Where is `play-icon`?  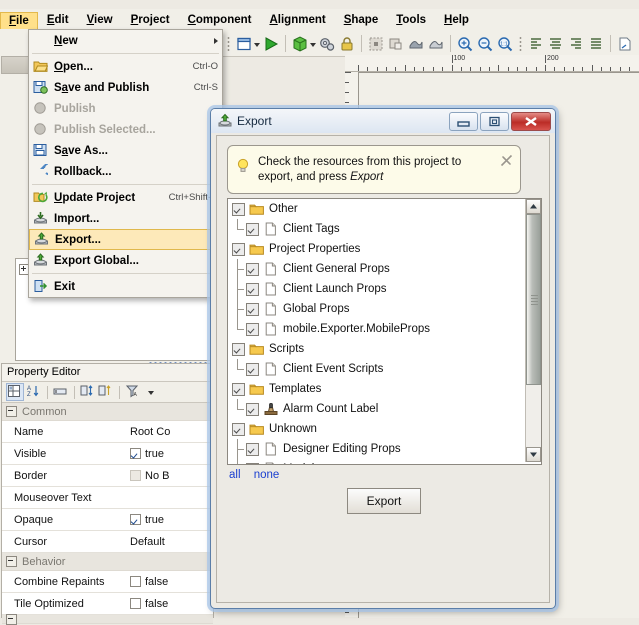
play-icon is located at coordinates (271, 44).